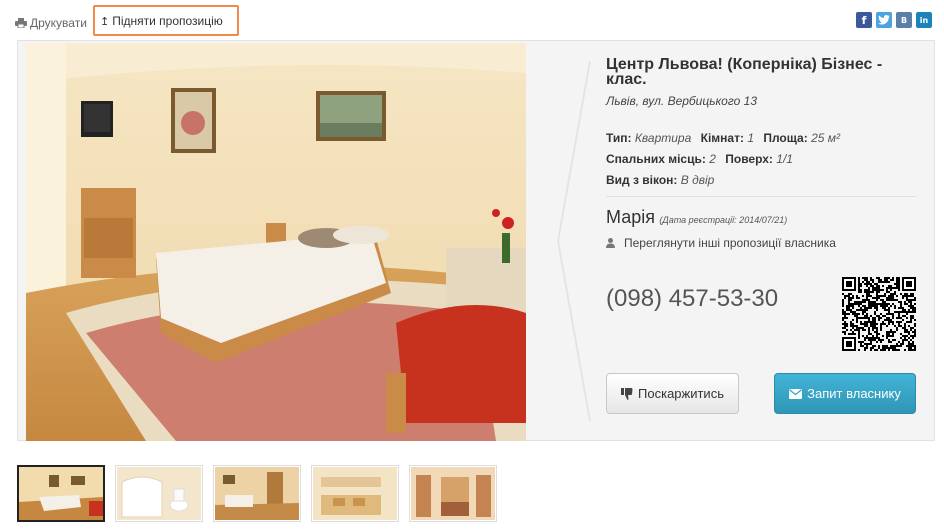 The image size is (944, 531). Describe the element at coordinates (681, 393) in the screenshot. I see `complain-label: Поскаржитись` at that location.